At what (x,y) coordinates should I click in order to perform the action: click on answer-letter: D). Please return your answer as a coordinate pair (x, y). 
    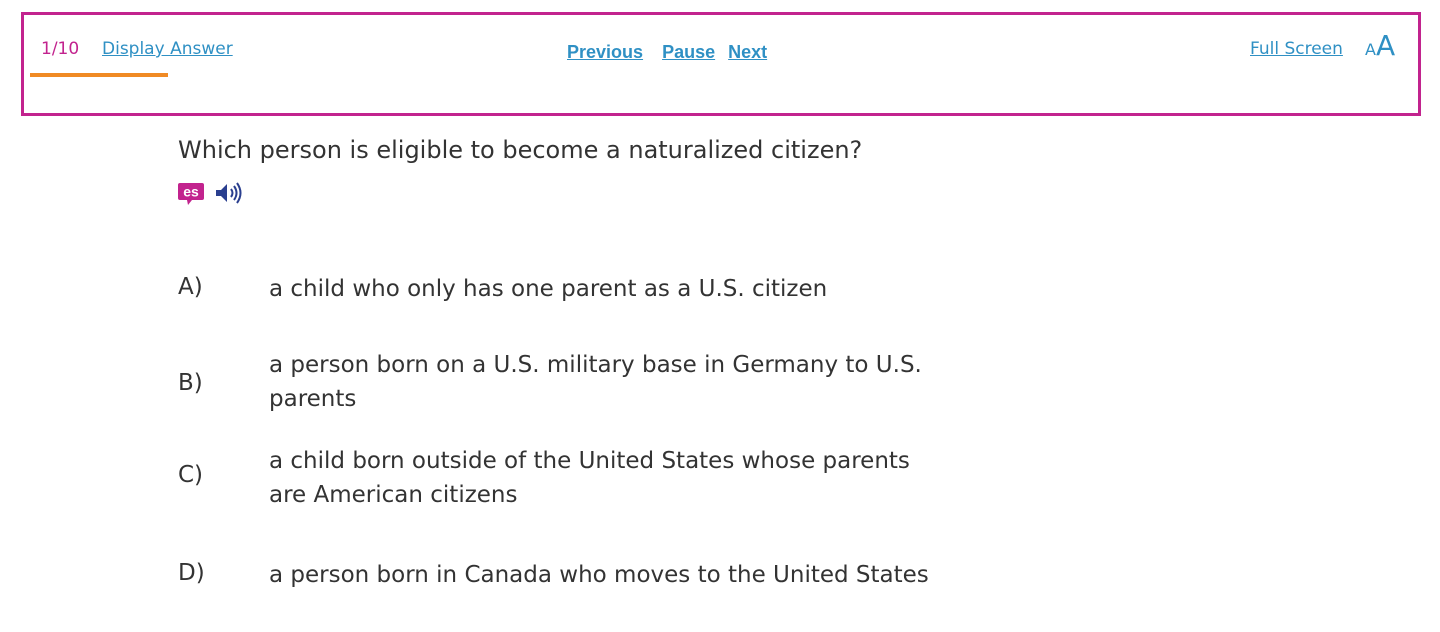
    Looking at the image, I should click on (191, 573).